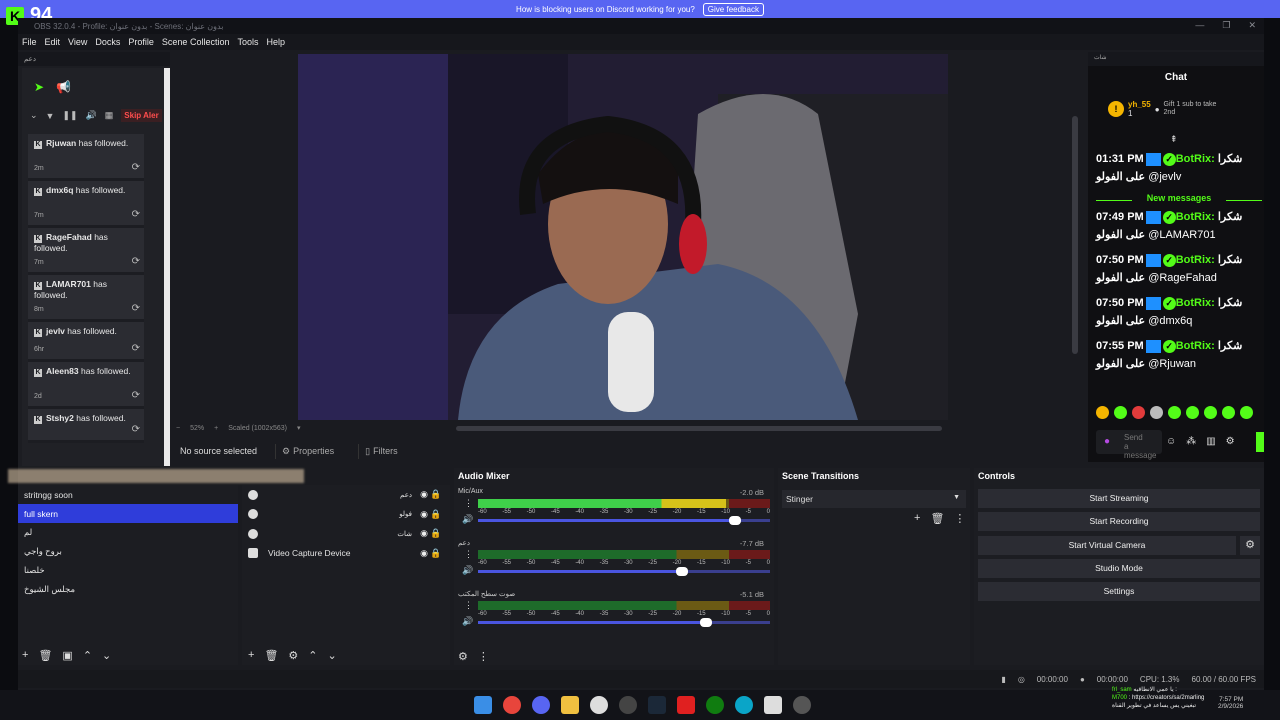 The image size is (1280, 720). Describe the element at coordinates (50, 116) in the screenshot. I see `filter-icon: ▼` at that location.